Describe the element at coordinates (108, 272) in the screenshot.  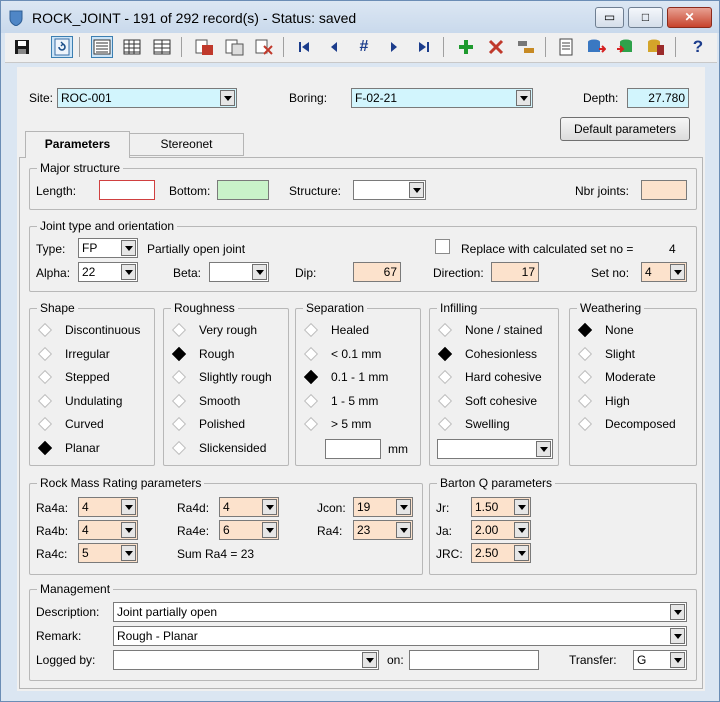
I see `alpha-combo: 22` at that location.